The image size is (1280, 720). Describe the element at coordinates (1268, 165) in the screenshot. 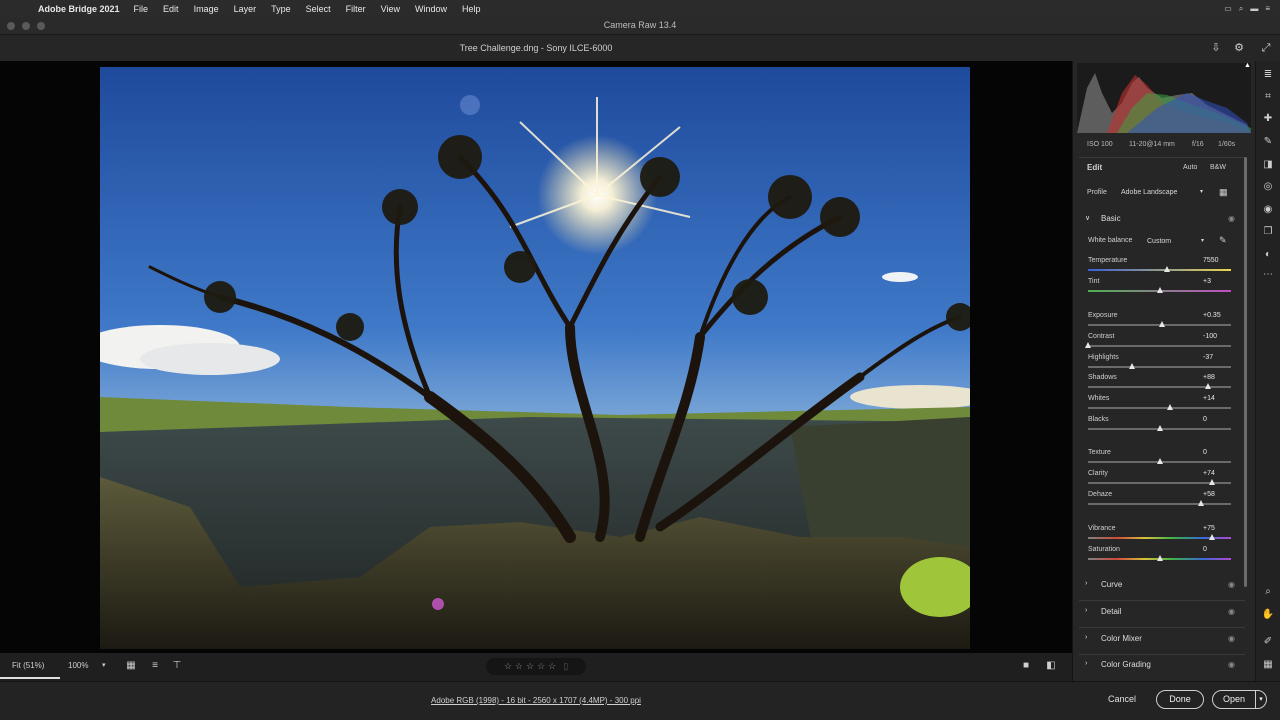

I see `gradient-icon: ◨` at that location.